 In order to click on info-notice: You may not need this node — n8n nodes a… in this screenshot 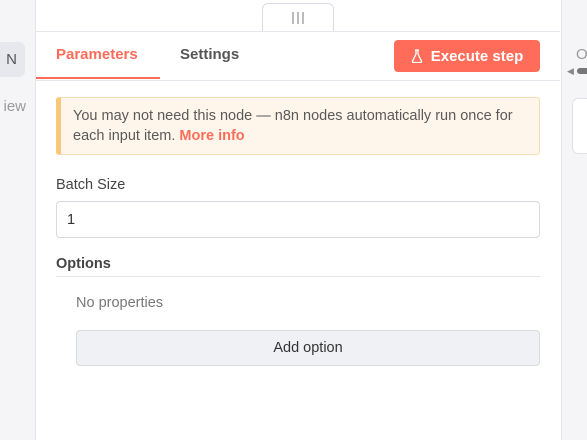, I will do `click(298, 126)`.